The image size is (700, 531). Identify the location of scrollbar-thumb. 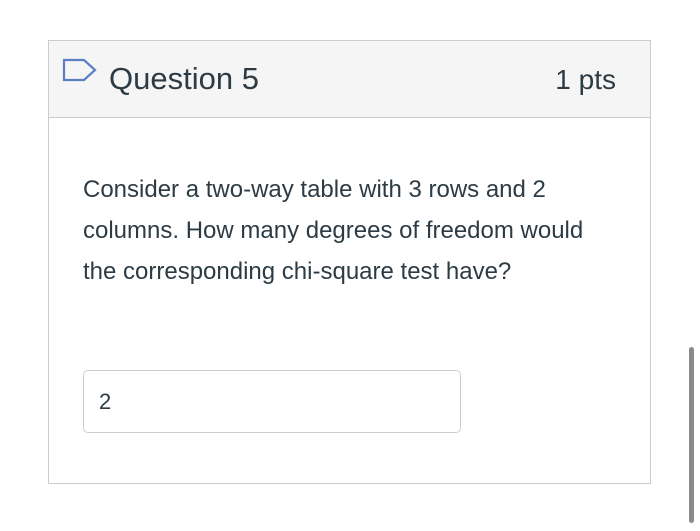
(691, 435).